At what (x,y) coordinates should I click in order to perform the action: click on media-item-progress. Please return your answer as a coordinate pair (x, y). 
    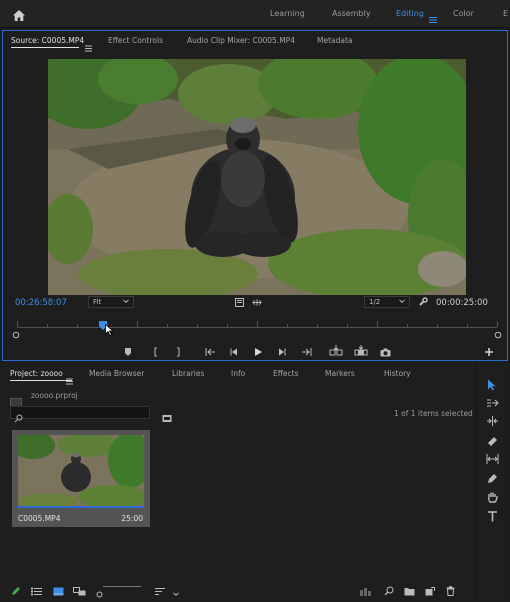
    Looking at the image, I should click on (81, 507).